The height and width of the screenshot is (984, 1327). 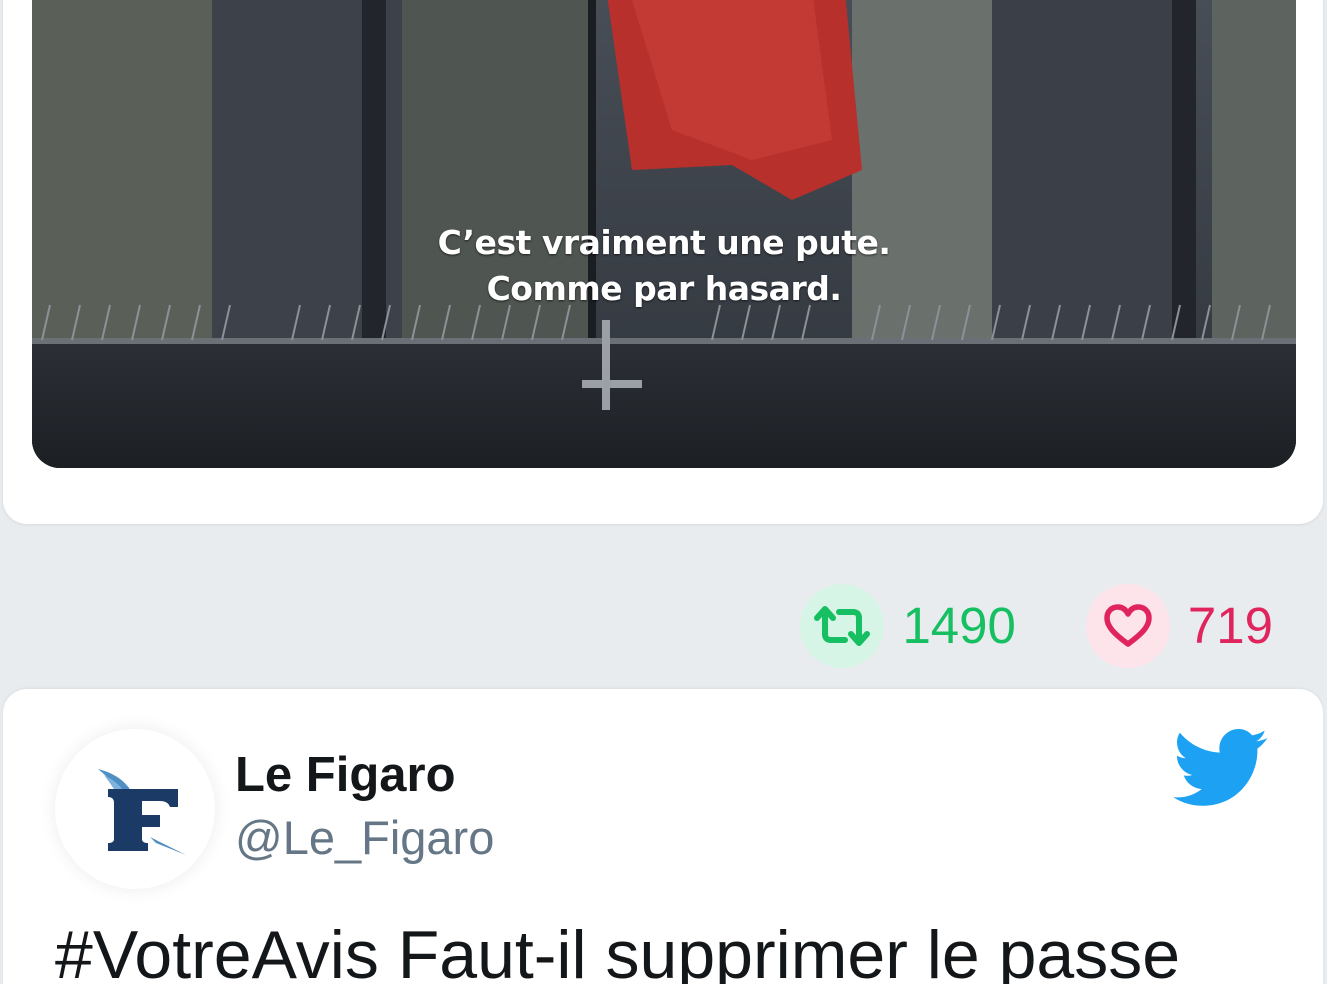 What do you see at coordinates (618, 950) in the screenshot?
I see `tweet-text: #VotreAvis Faut-il supprimer le passe` at bounding box center [618, 950].